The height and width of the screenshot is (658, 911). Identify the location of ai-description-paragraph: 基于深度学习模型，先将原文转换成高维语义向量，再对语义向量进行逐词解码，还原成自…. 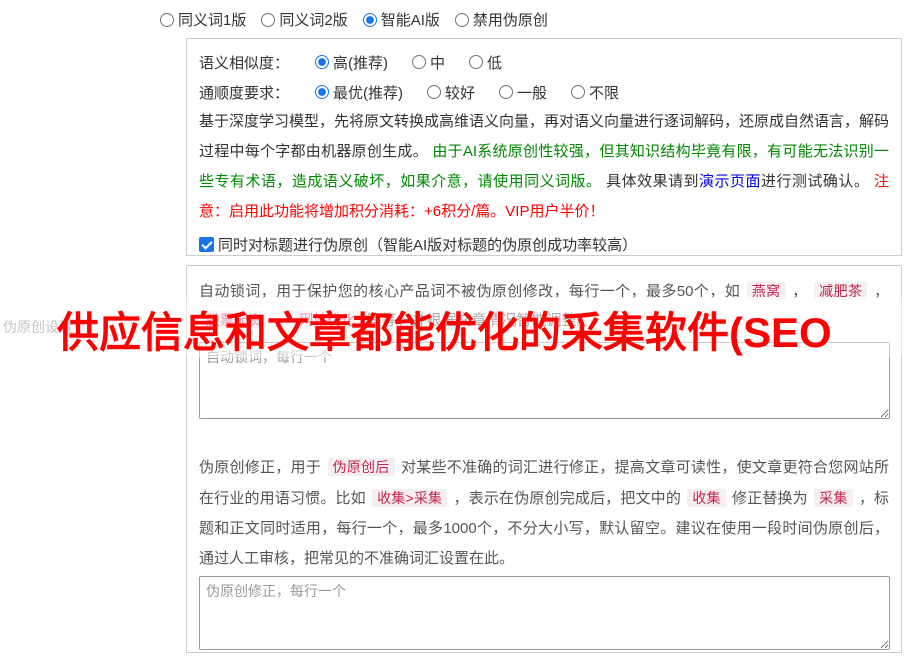
(544, 167).